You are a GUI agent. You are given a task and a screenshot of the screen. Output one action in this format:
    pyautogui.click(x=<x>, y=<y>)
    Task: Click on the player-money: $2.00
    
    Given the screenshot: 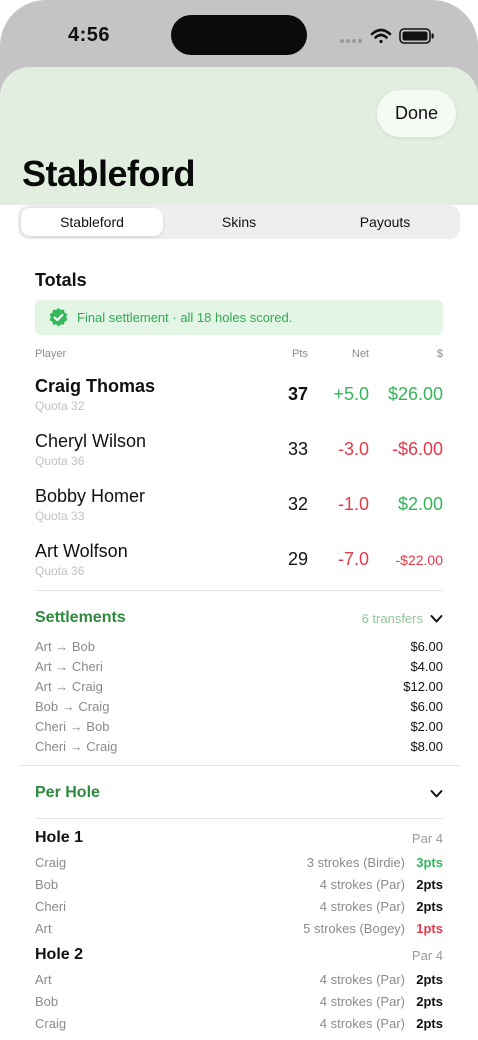 What is the action you would take?
    pyautogui.click(x=420, y=504)
    